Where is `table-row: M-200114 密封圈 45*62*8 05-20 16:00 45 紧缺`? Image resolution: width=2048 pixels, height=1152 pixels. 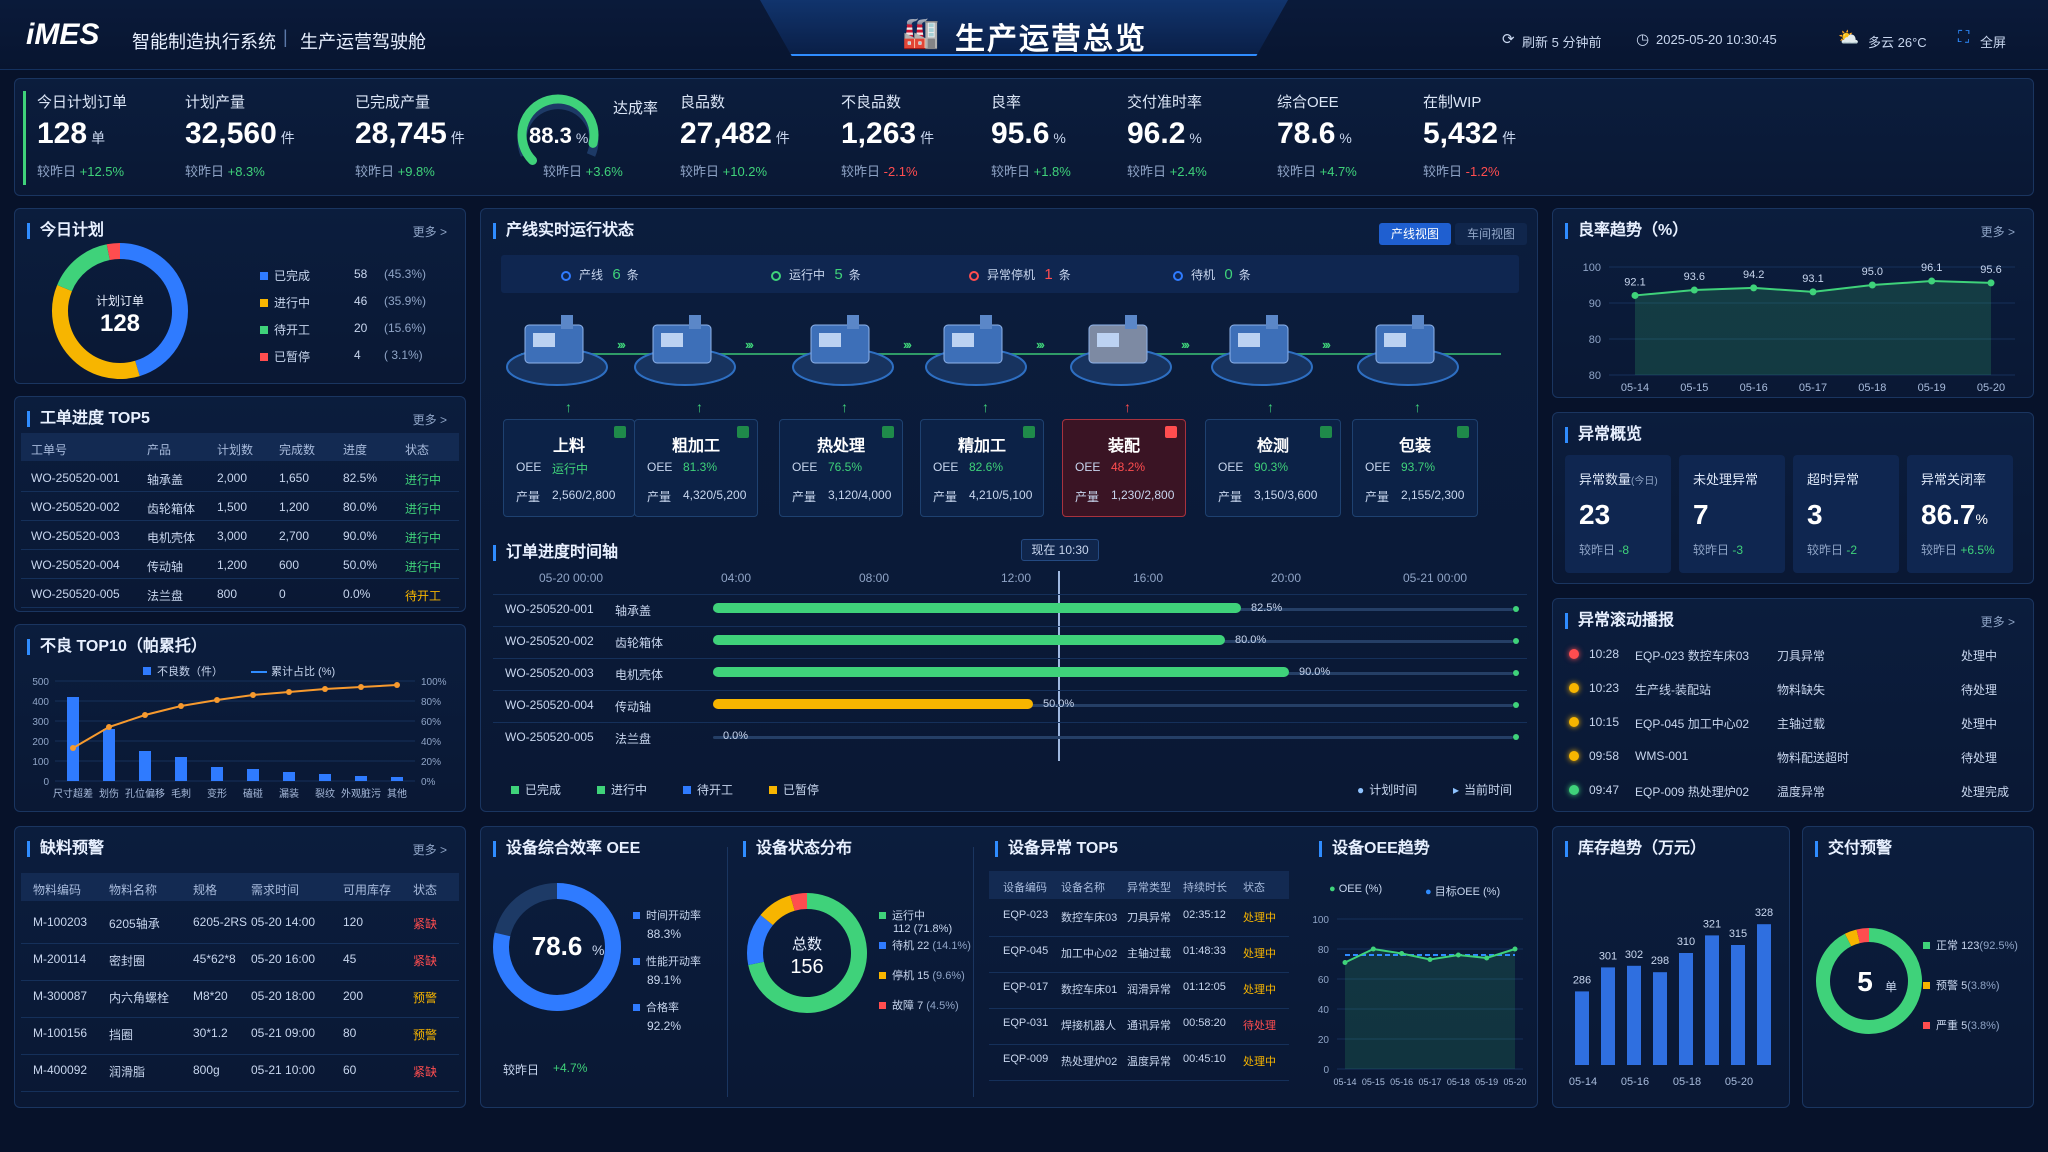 table-row: M-200114 密封圈 45*62*8 05-20 16:00 45 紧缺 is located at coordinates (240, 962).